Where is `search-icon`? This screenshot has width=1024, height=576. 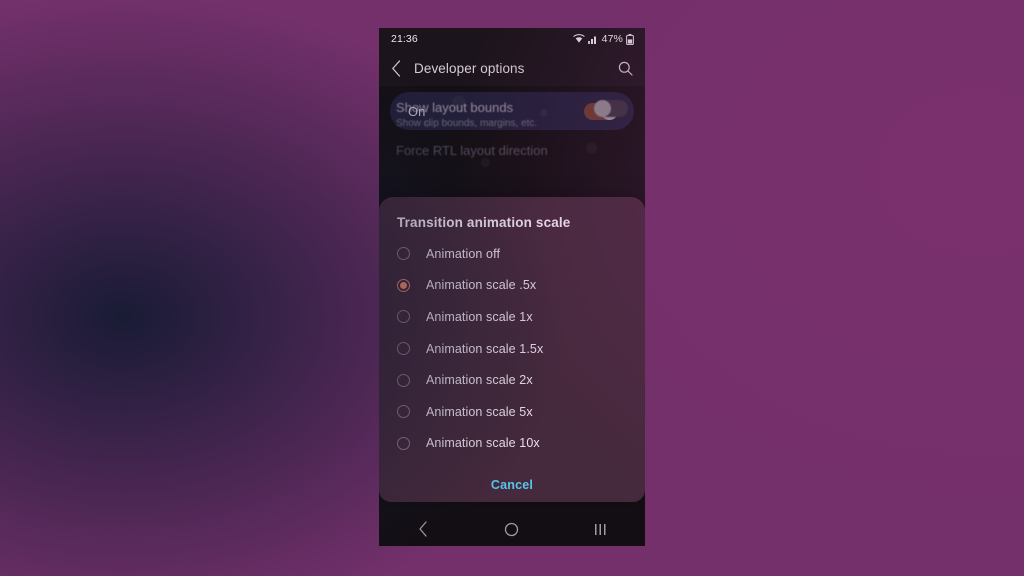 search-icon is located at coordinates (625, 68).